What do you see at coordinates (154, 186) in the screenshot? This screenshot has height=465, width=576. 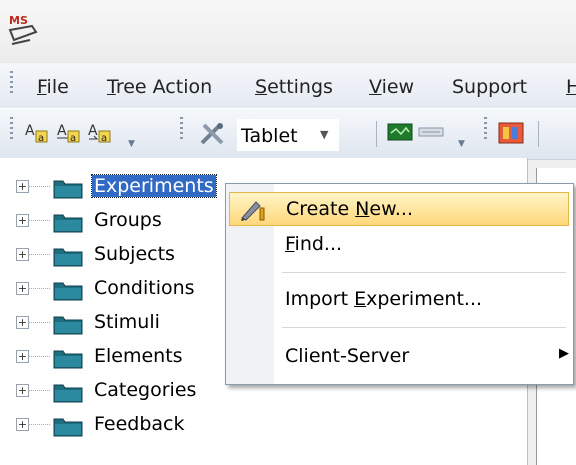 I see `tree-item-label: Experiments` at bounding box center [154, 186].